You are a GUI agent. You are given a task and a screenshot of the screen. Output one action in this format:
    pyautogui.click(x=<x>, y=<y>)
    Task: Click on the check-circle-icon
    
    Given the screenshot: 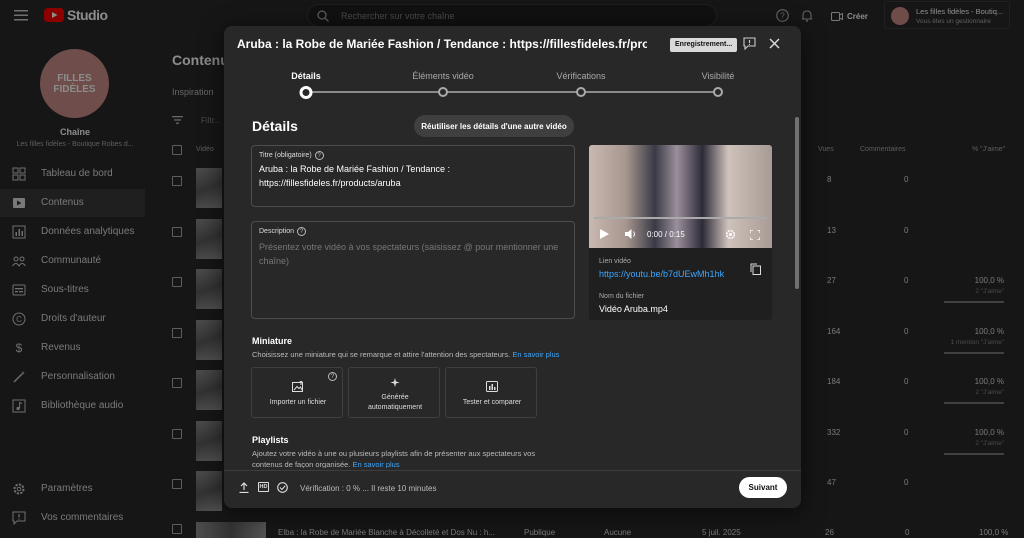 What is the action you would take?
    pyautogui.click(x=282, y=487)
    